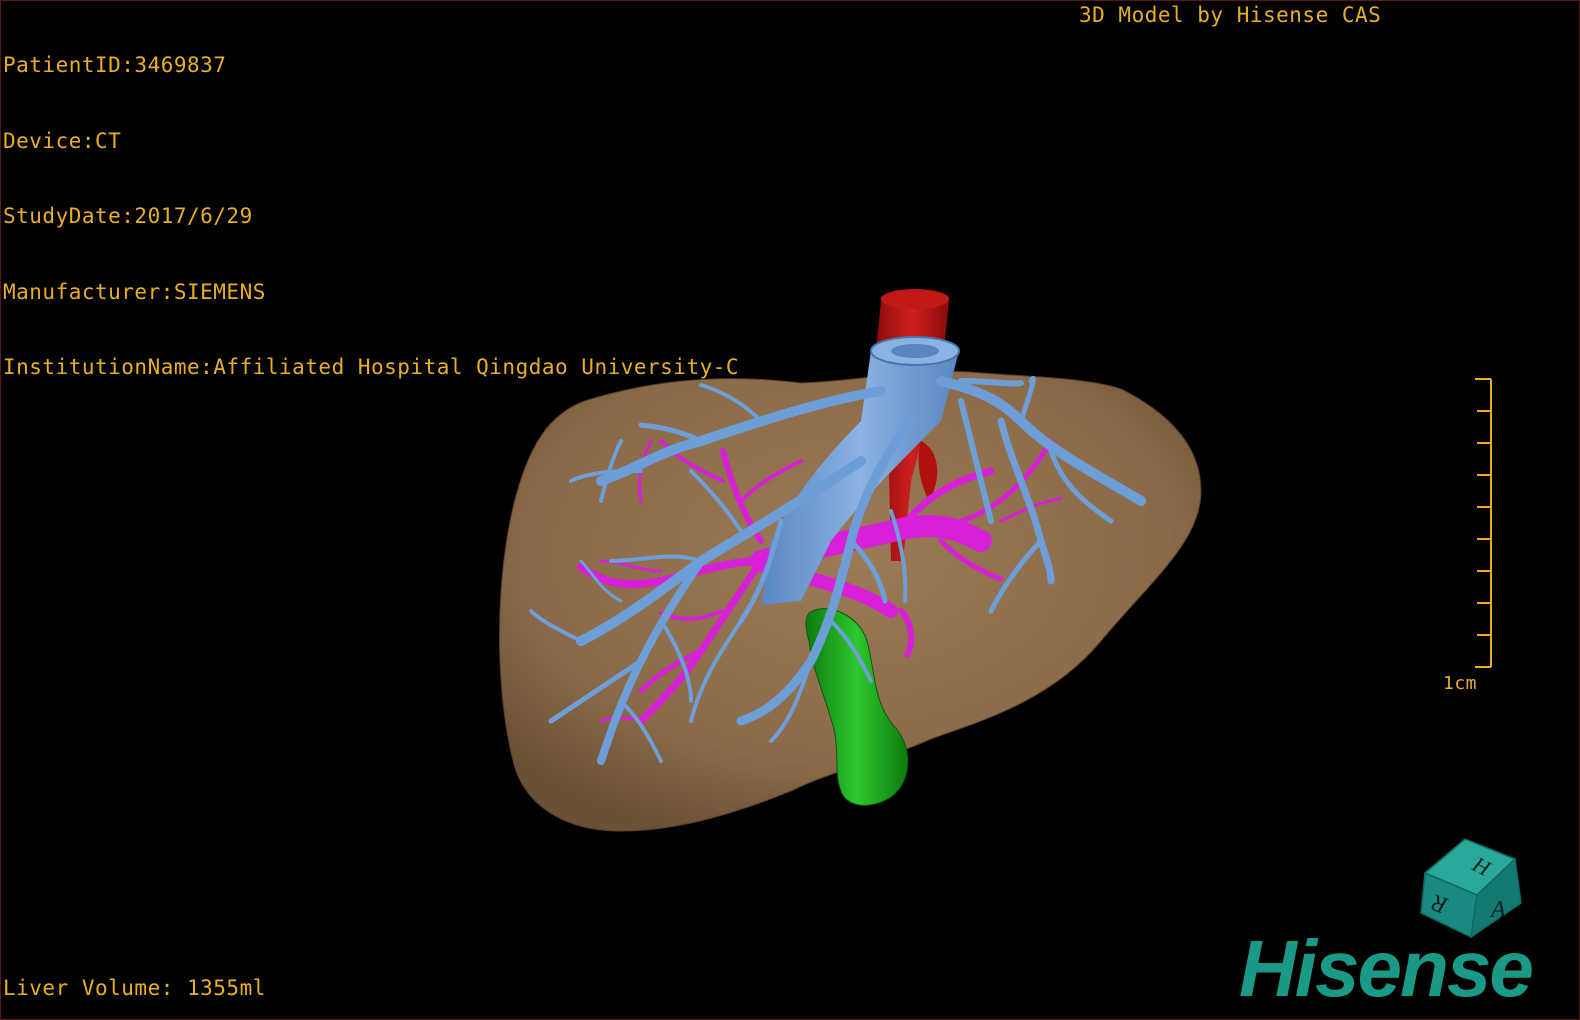 This screenshot has height=1020, width=1580. I want to click on scale-bar-label: 1cm, so click(1460, 683).